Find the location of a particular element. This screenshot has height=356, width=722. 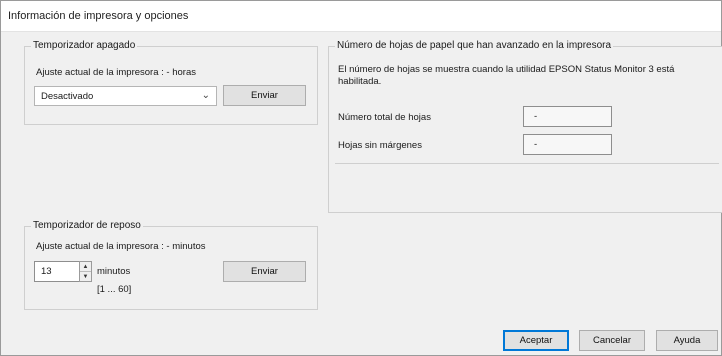

sleep-timer-title: Temporizador de reposo is located at coordinates (87, 225).